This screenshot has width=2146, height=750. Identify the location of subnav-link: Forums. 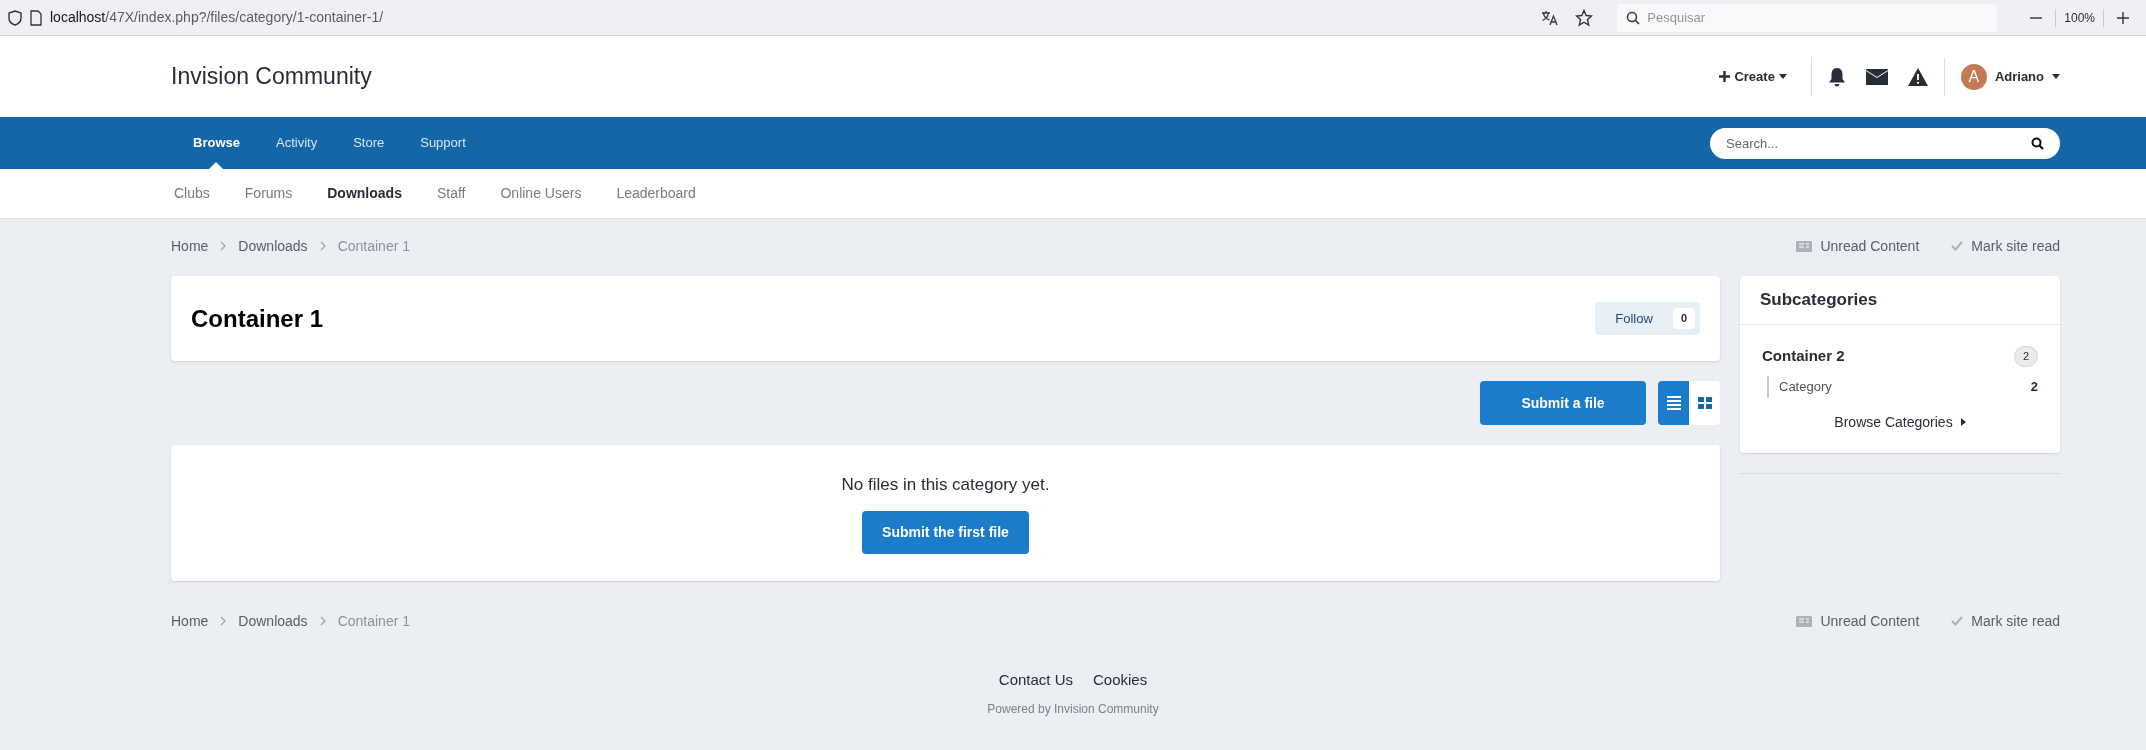
(268, 193).